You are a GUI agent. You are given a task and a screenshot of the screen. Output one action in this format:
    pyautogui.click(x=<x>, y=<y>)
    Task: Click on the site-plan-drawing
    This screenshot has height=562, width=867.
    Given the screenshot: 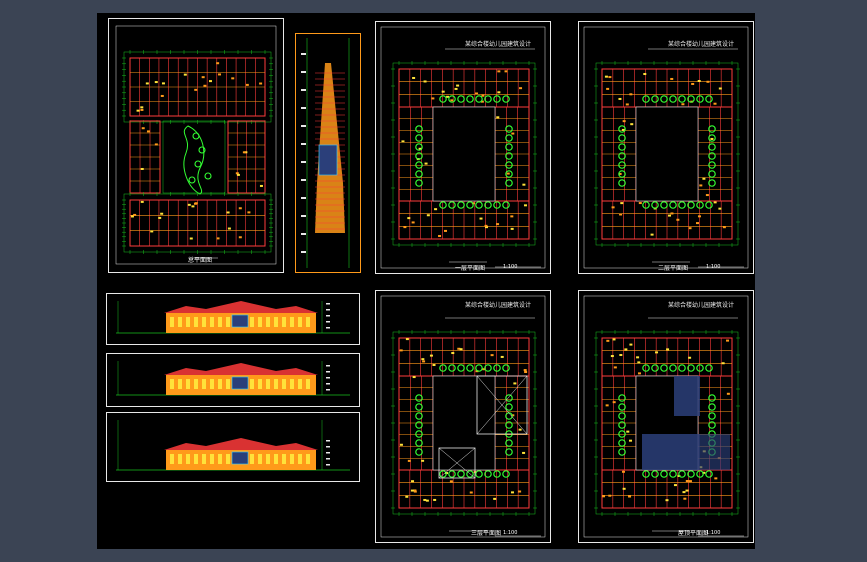 What is the action you would take?
    pyautogui.click(x=196, y=145)
    